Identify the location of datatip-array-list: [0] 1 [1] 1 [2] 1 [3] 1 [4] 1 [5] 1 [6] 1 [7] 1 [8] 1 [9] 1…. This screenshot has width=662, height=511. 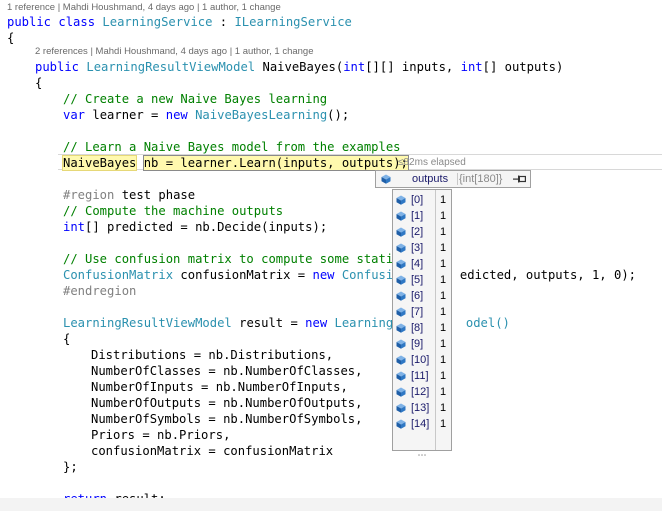
(422, 322).